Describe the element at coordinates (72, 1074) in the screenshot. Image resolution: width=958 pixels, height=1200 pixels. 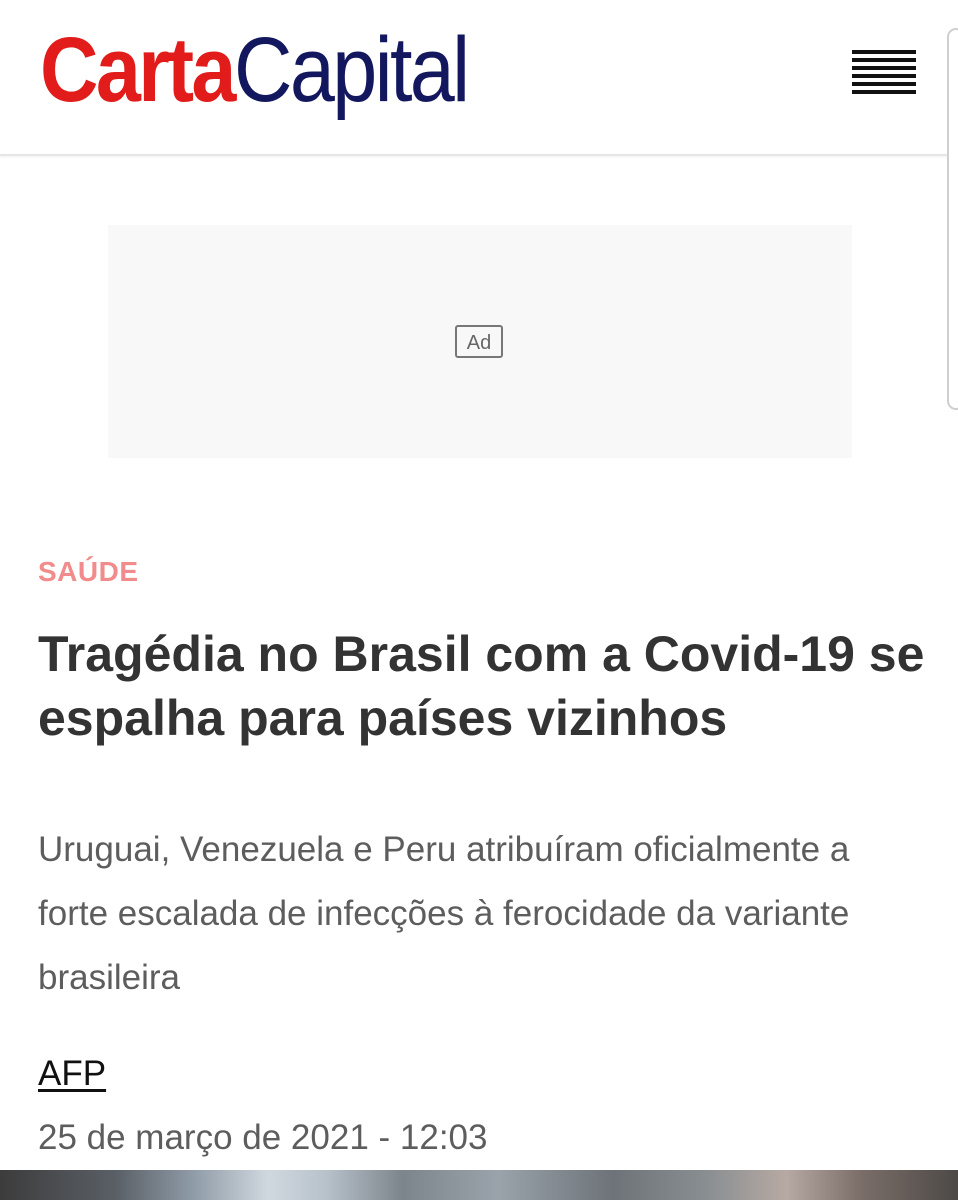
I see `author-link: AFP` at that location.